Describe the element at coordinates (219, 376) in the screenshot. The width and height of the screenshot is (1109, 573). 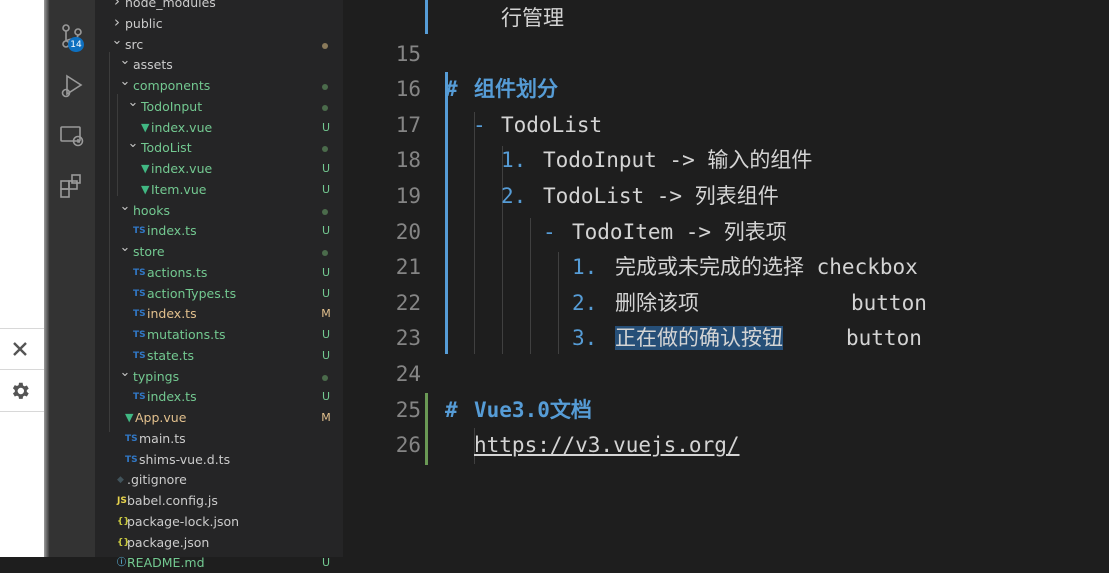
I see `tree-folder-typings: ⌄ typings` at that location.